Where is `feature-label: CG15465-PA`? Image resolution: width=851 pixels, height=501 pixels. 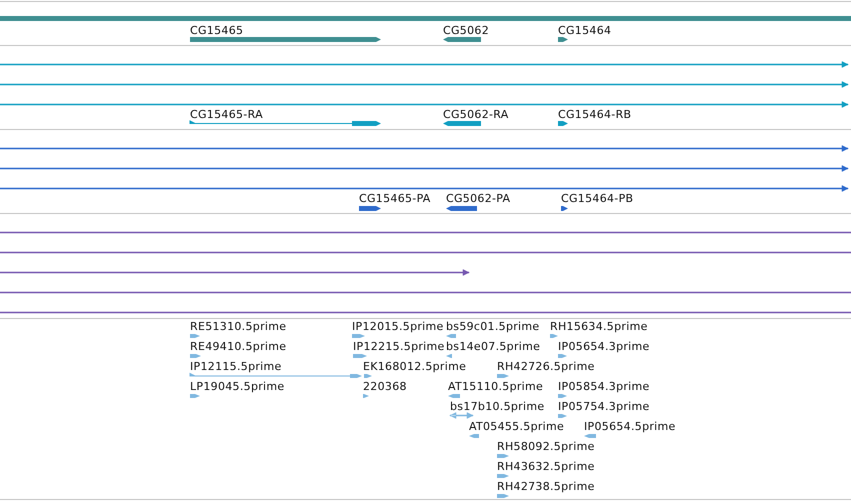
feature-label: CG15465-PA is located at coordinates (395, 198).